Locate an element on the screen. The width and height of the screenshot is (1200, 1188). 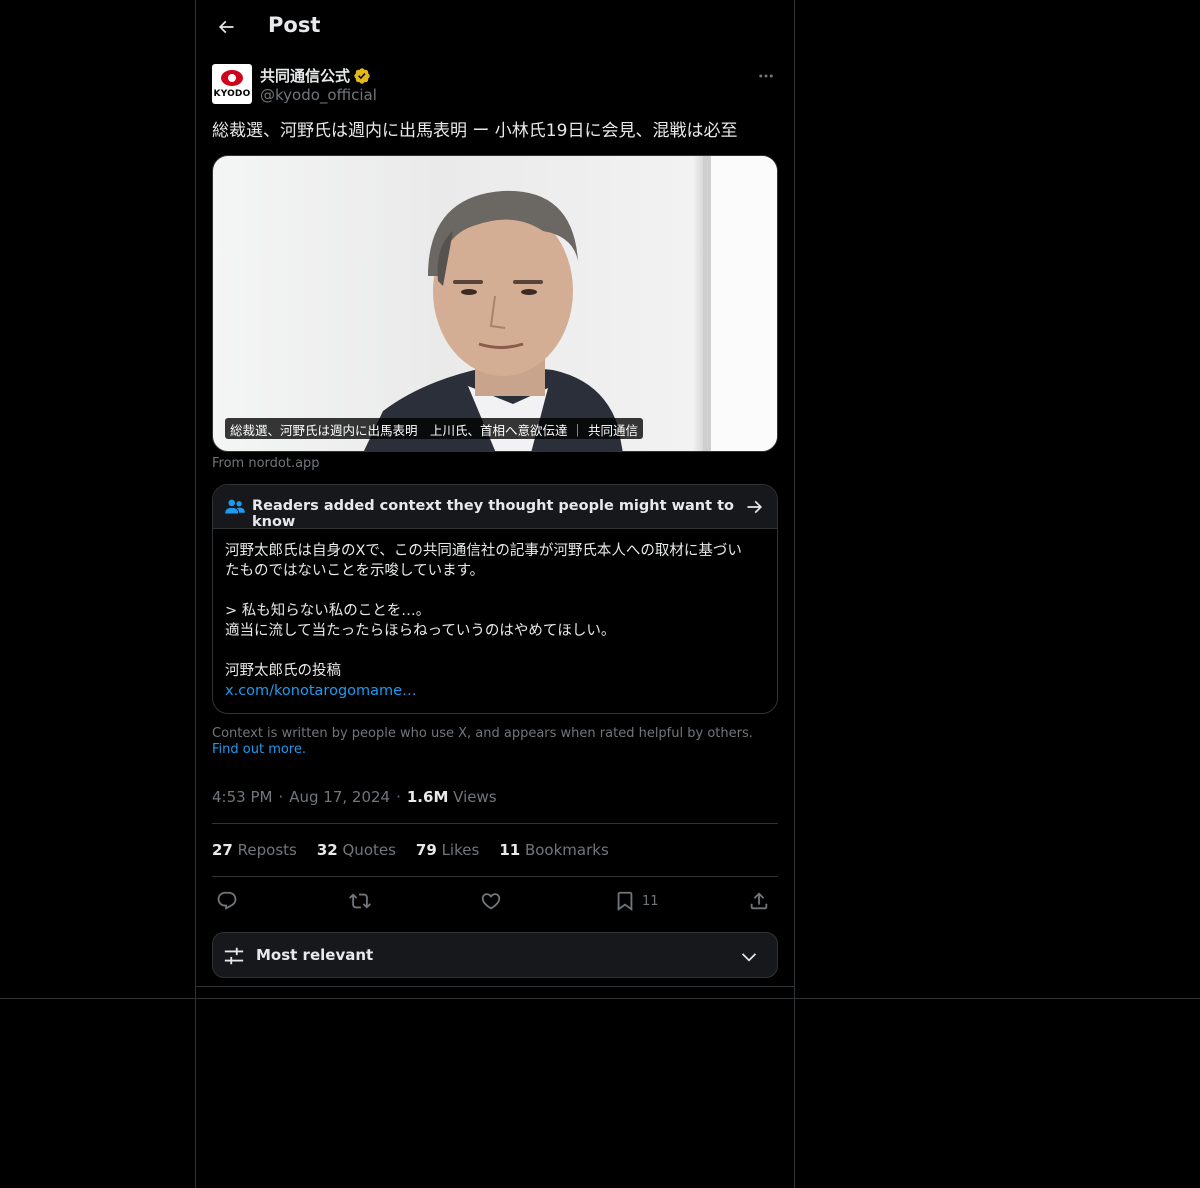
arrow-left-icon is located at coordinates (226, 27).